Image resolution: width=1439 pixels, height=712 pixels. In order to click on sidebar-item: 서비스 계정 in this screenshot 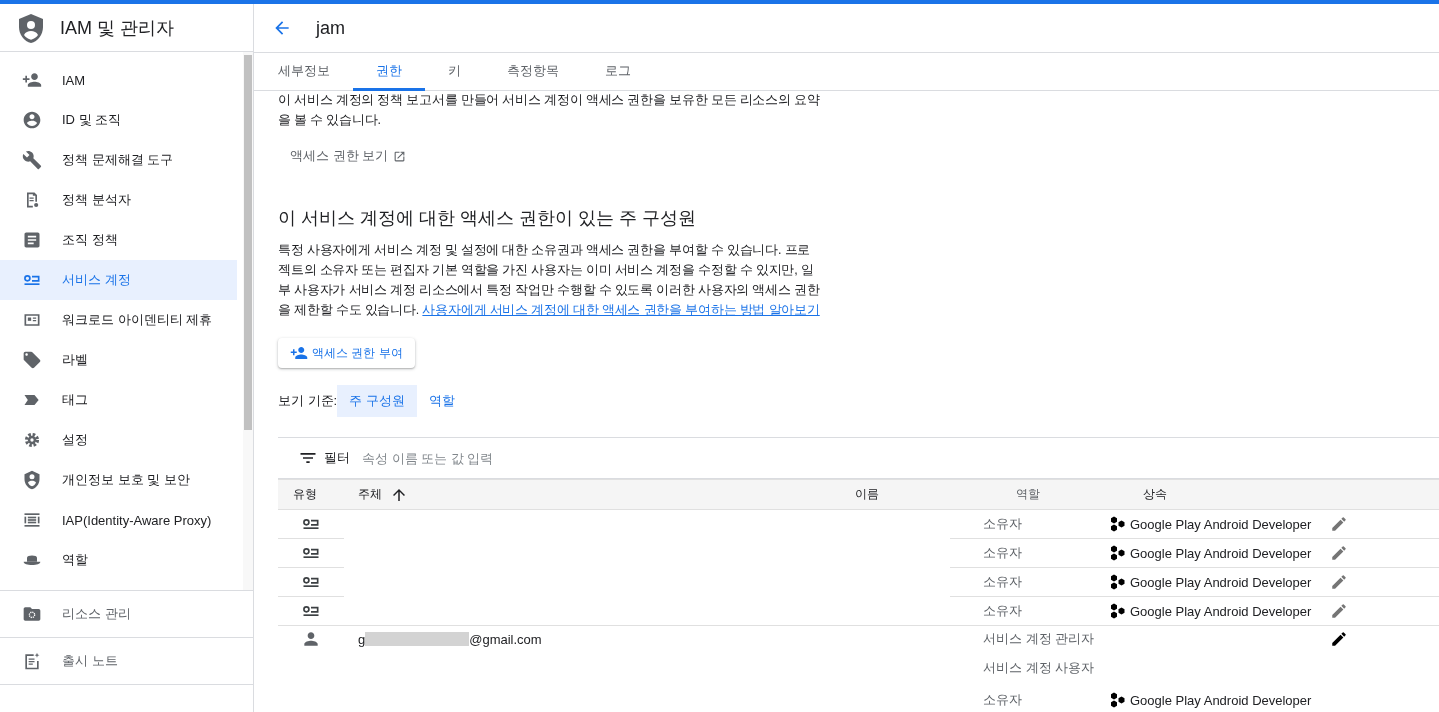, I will do `click(118, 280)`.